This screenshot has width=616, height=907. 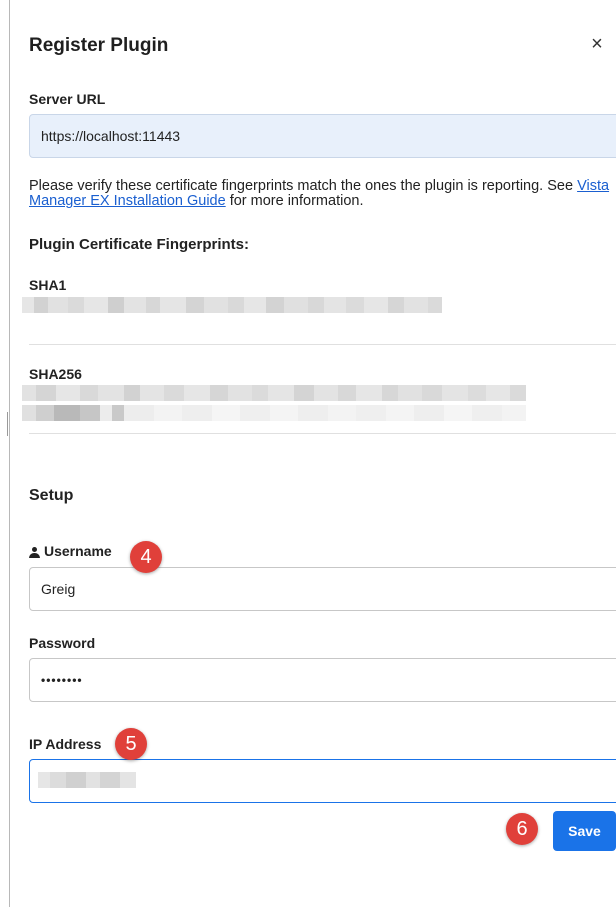 I want to click on dialog-title: Register Plugin, so click(x=99, y=45).